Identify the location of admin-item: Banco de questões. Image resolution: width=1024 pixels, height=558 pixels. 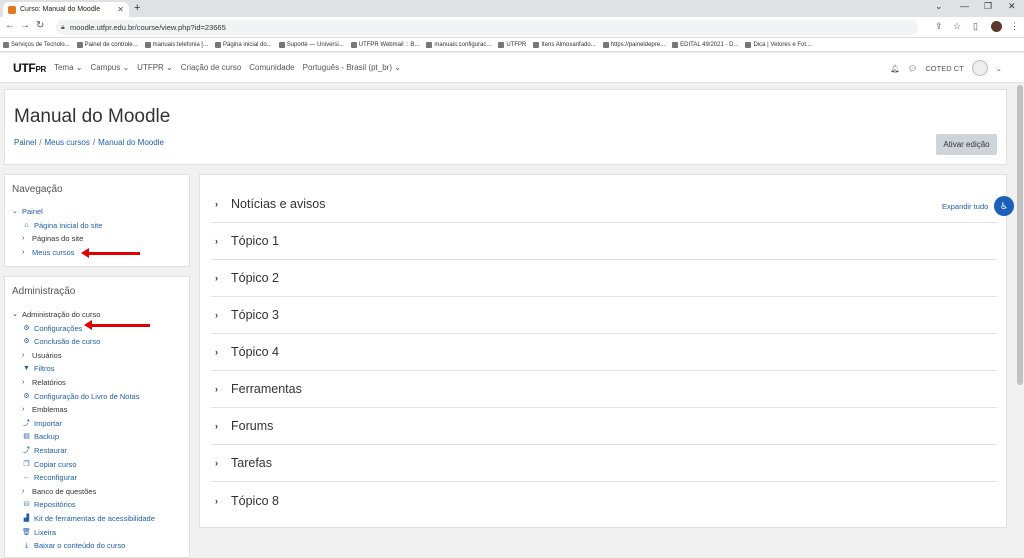
(64, 492).